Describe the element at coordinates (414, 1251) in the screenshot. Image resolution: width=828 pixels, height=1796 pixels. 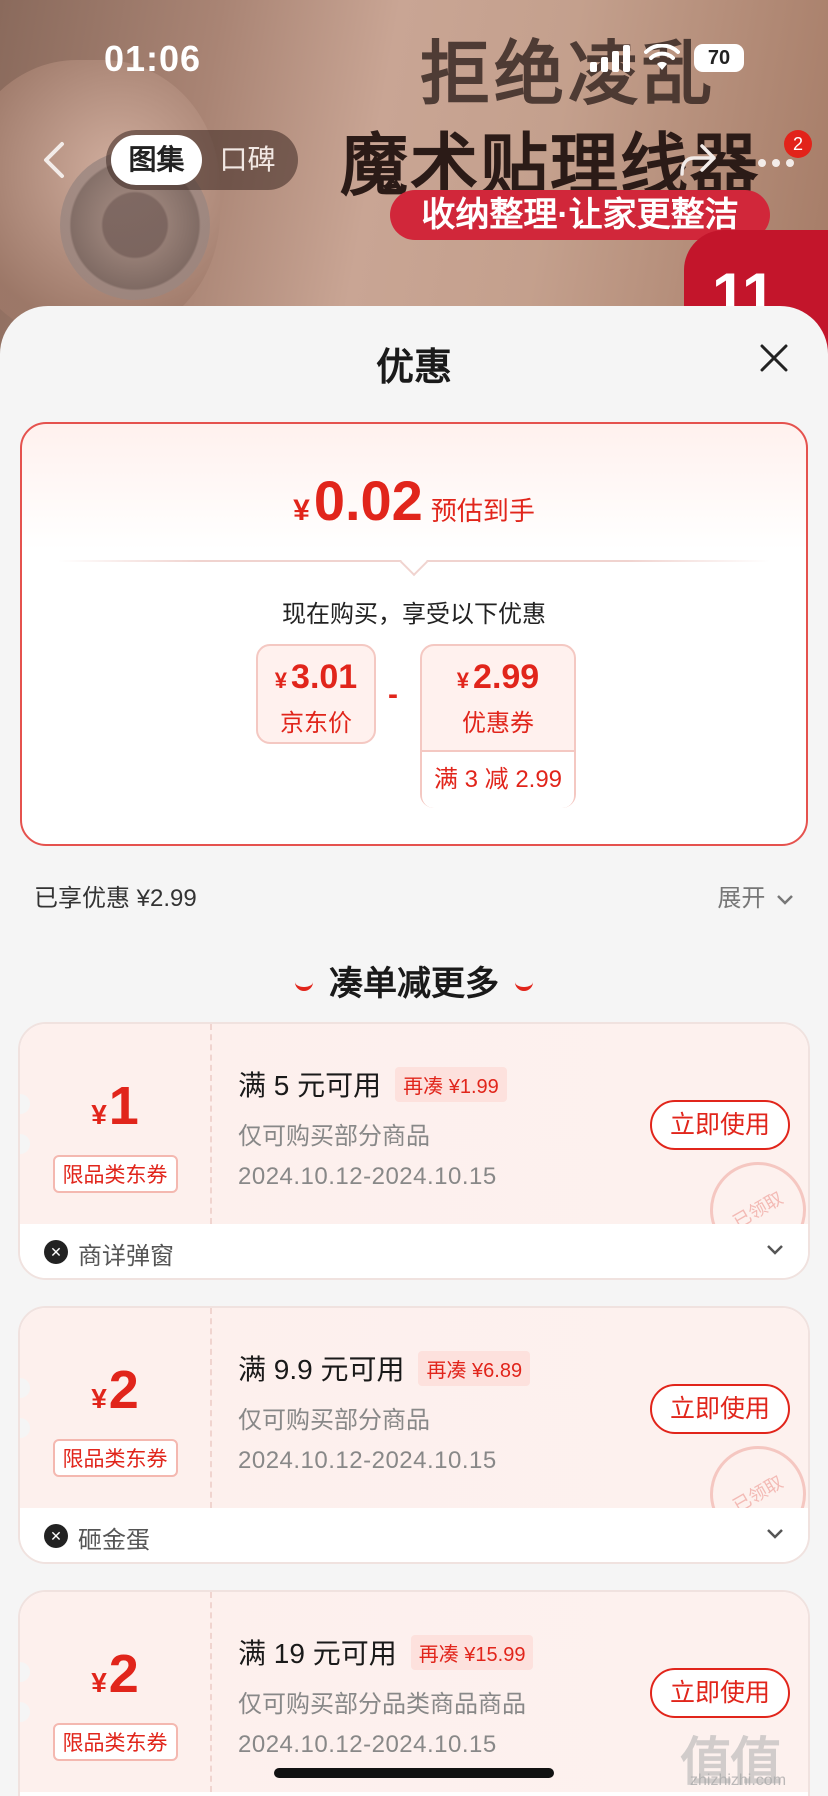
I see `coupon-source-row: ✕ 商详弹窗` at that location.